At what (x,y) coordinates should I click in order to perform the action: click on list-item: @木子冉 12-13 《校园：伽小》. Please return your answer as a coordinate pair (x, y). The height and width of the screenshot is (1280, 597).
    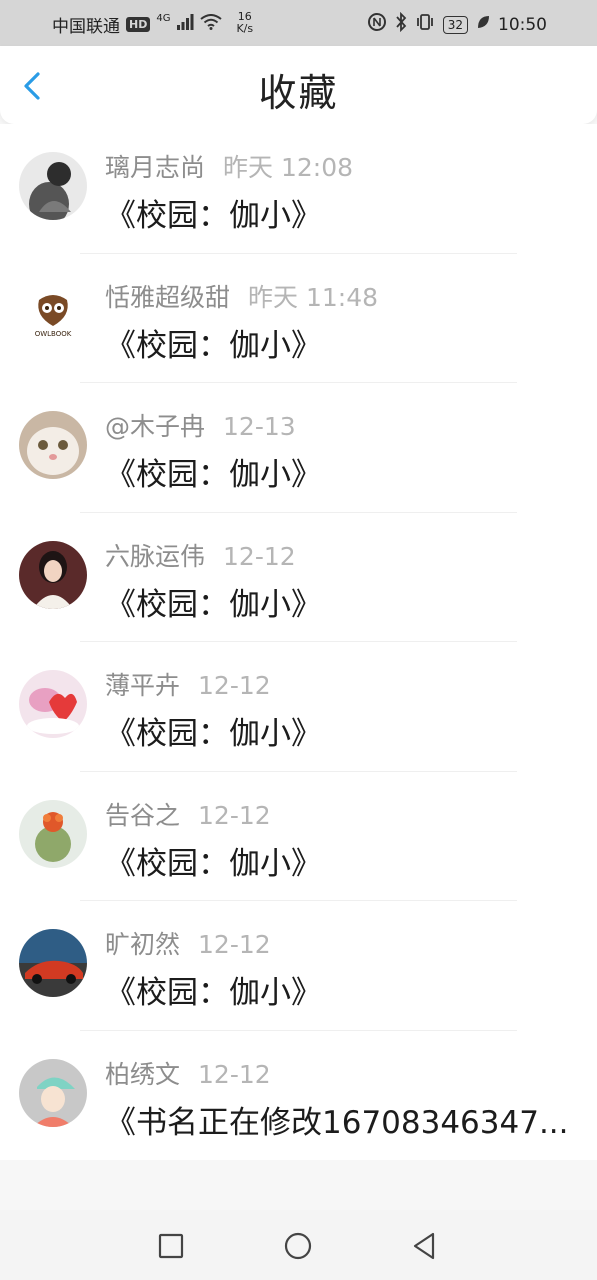
    Looking at the image, I should click on (298, 448).